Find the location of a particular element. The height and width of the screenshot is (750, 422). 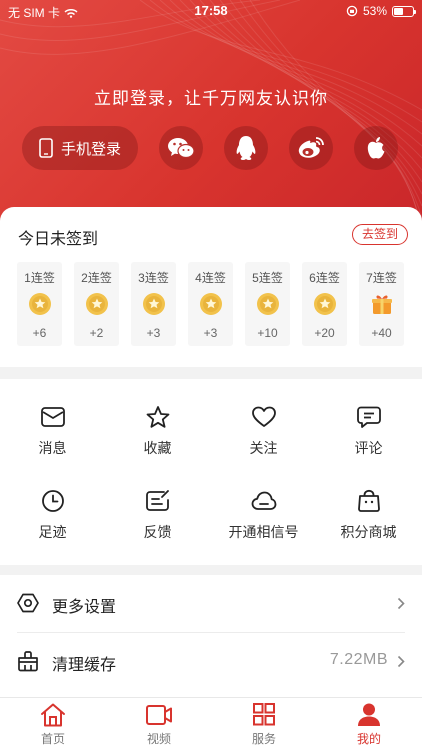

signin-day-1: 1连签 +6 is located at coordinates (39, 304).